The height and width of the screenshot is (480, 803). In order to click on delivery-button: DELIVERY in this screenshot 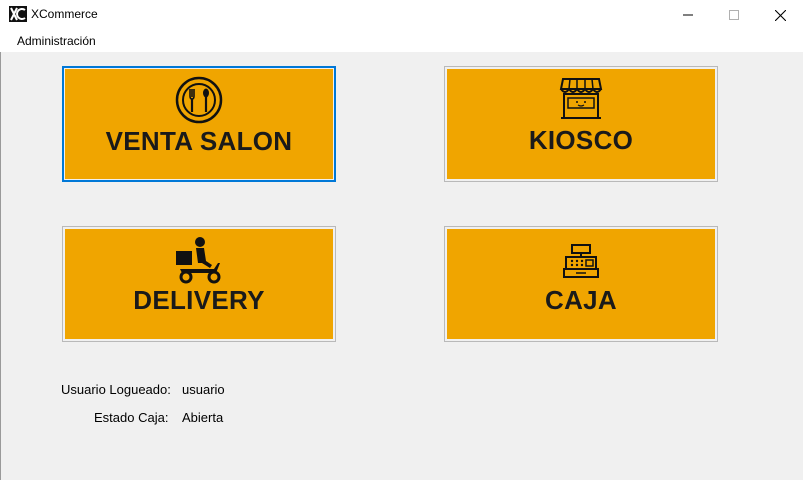, I will do `click(199, 284)`.